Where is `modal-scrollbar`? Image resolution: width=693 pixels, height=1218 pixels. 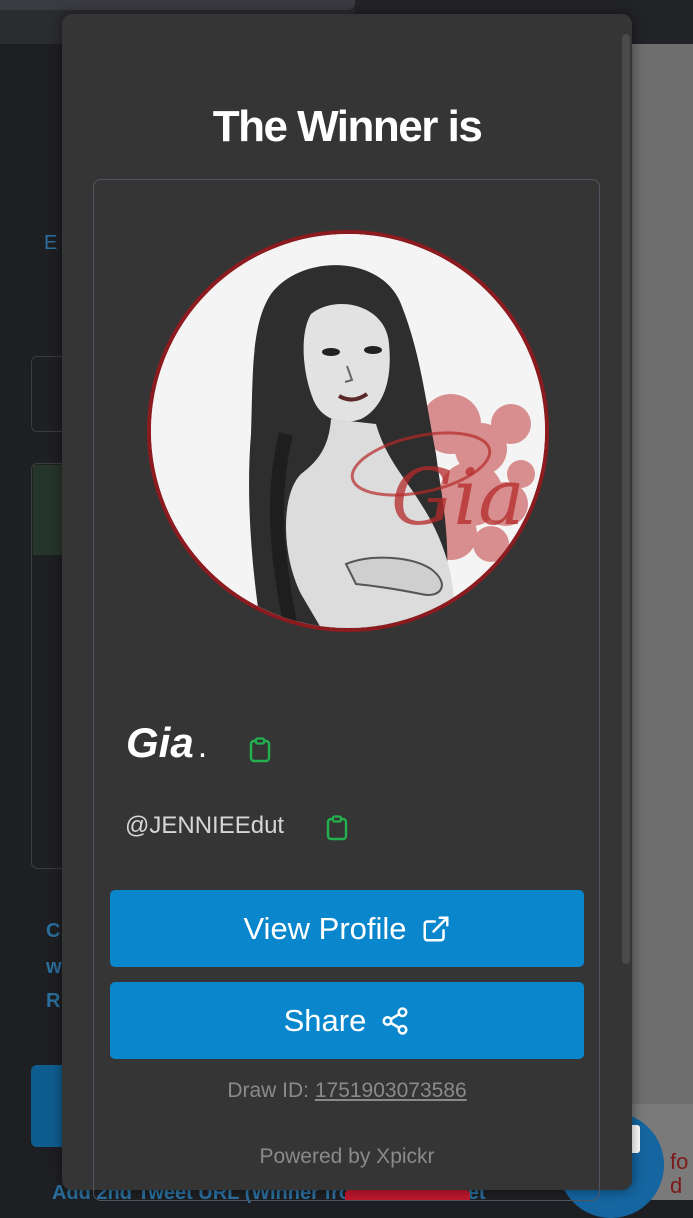 modal-scrollbar is located at coordinates (626, 499).